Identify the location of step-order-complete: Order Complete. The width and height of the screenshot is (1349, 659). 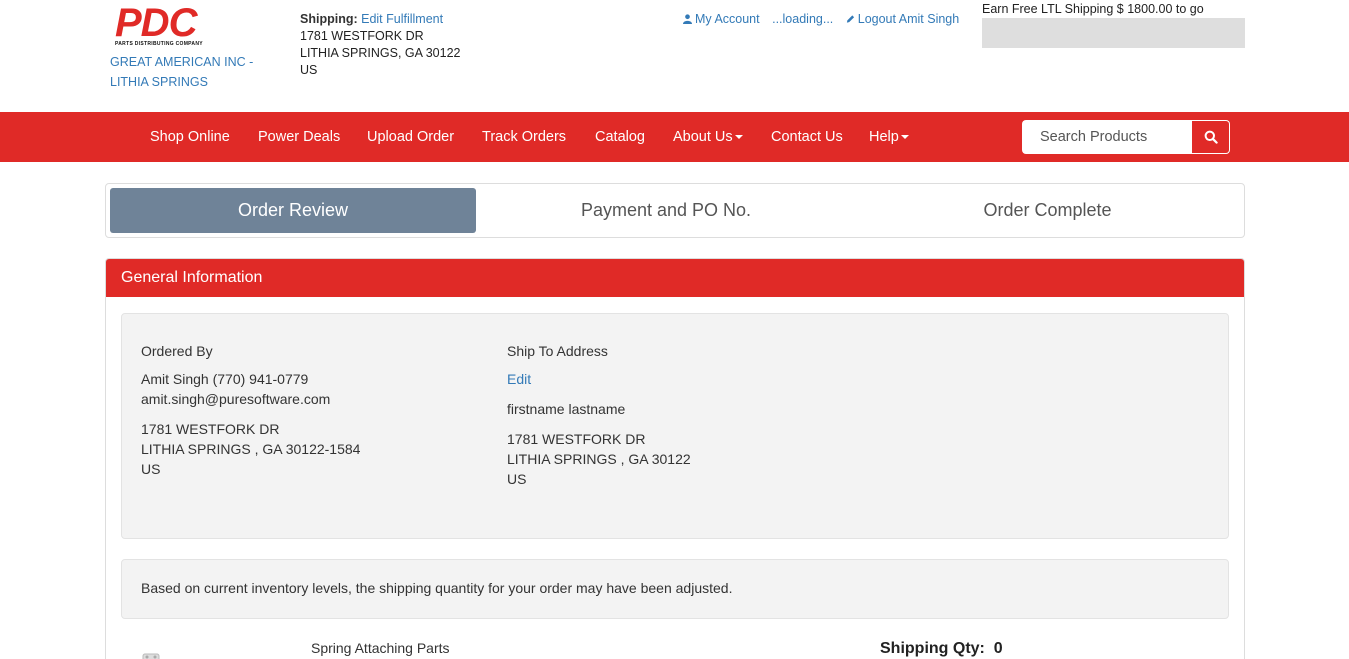
(1047, 210).